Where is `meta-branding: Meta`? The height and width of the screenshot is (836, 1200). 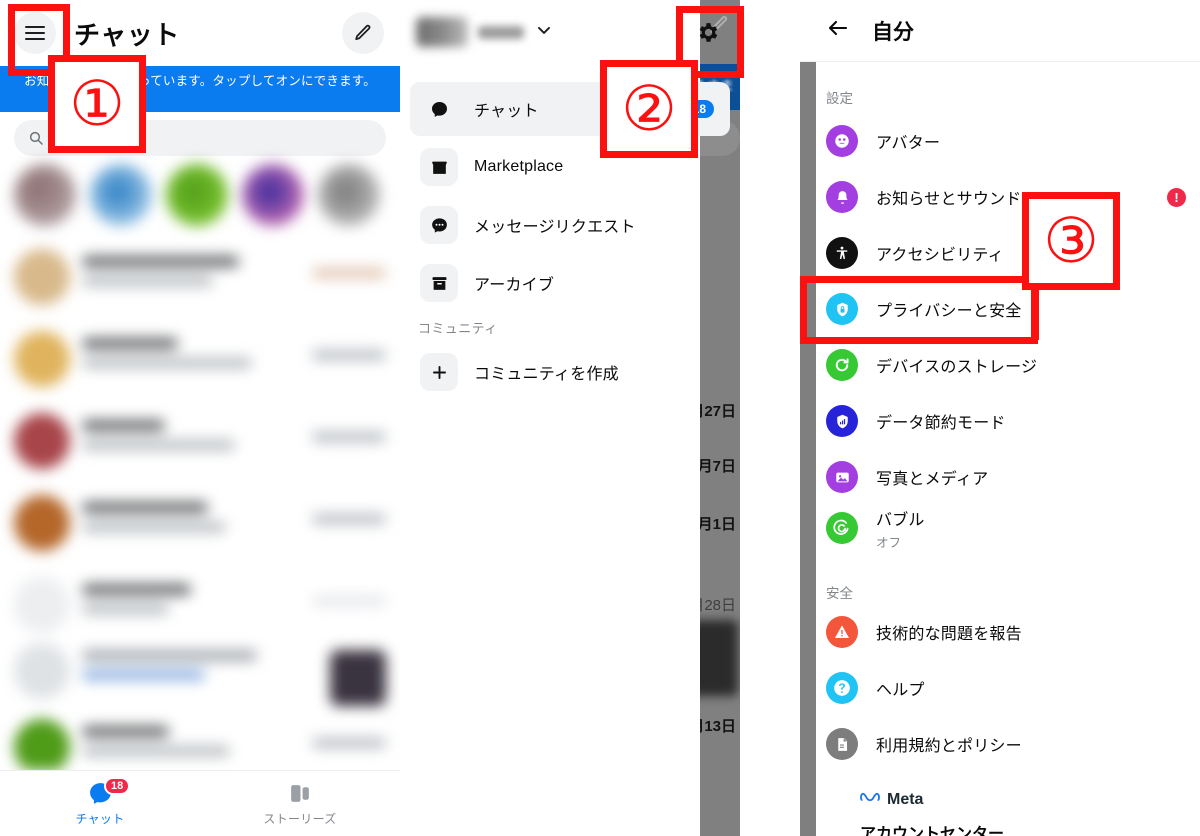 meta-branding: Meta is located at coordinates (891, 799).